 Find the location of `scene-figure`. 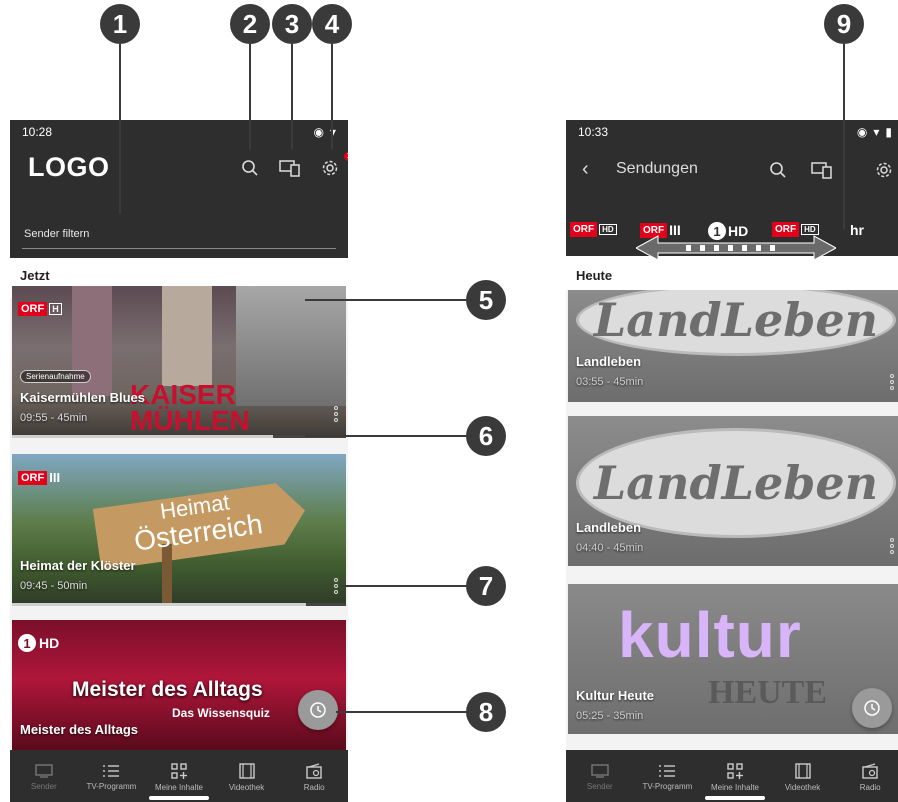

scene-figure is located at coordinates (187, 336).